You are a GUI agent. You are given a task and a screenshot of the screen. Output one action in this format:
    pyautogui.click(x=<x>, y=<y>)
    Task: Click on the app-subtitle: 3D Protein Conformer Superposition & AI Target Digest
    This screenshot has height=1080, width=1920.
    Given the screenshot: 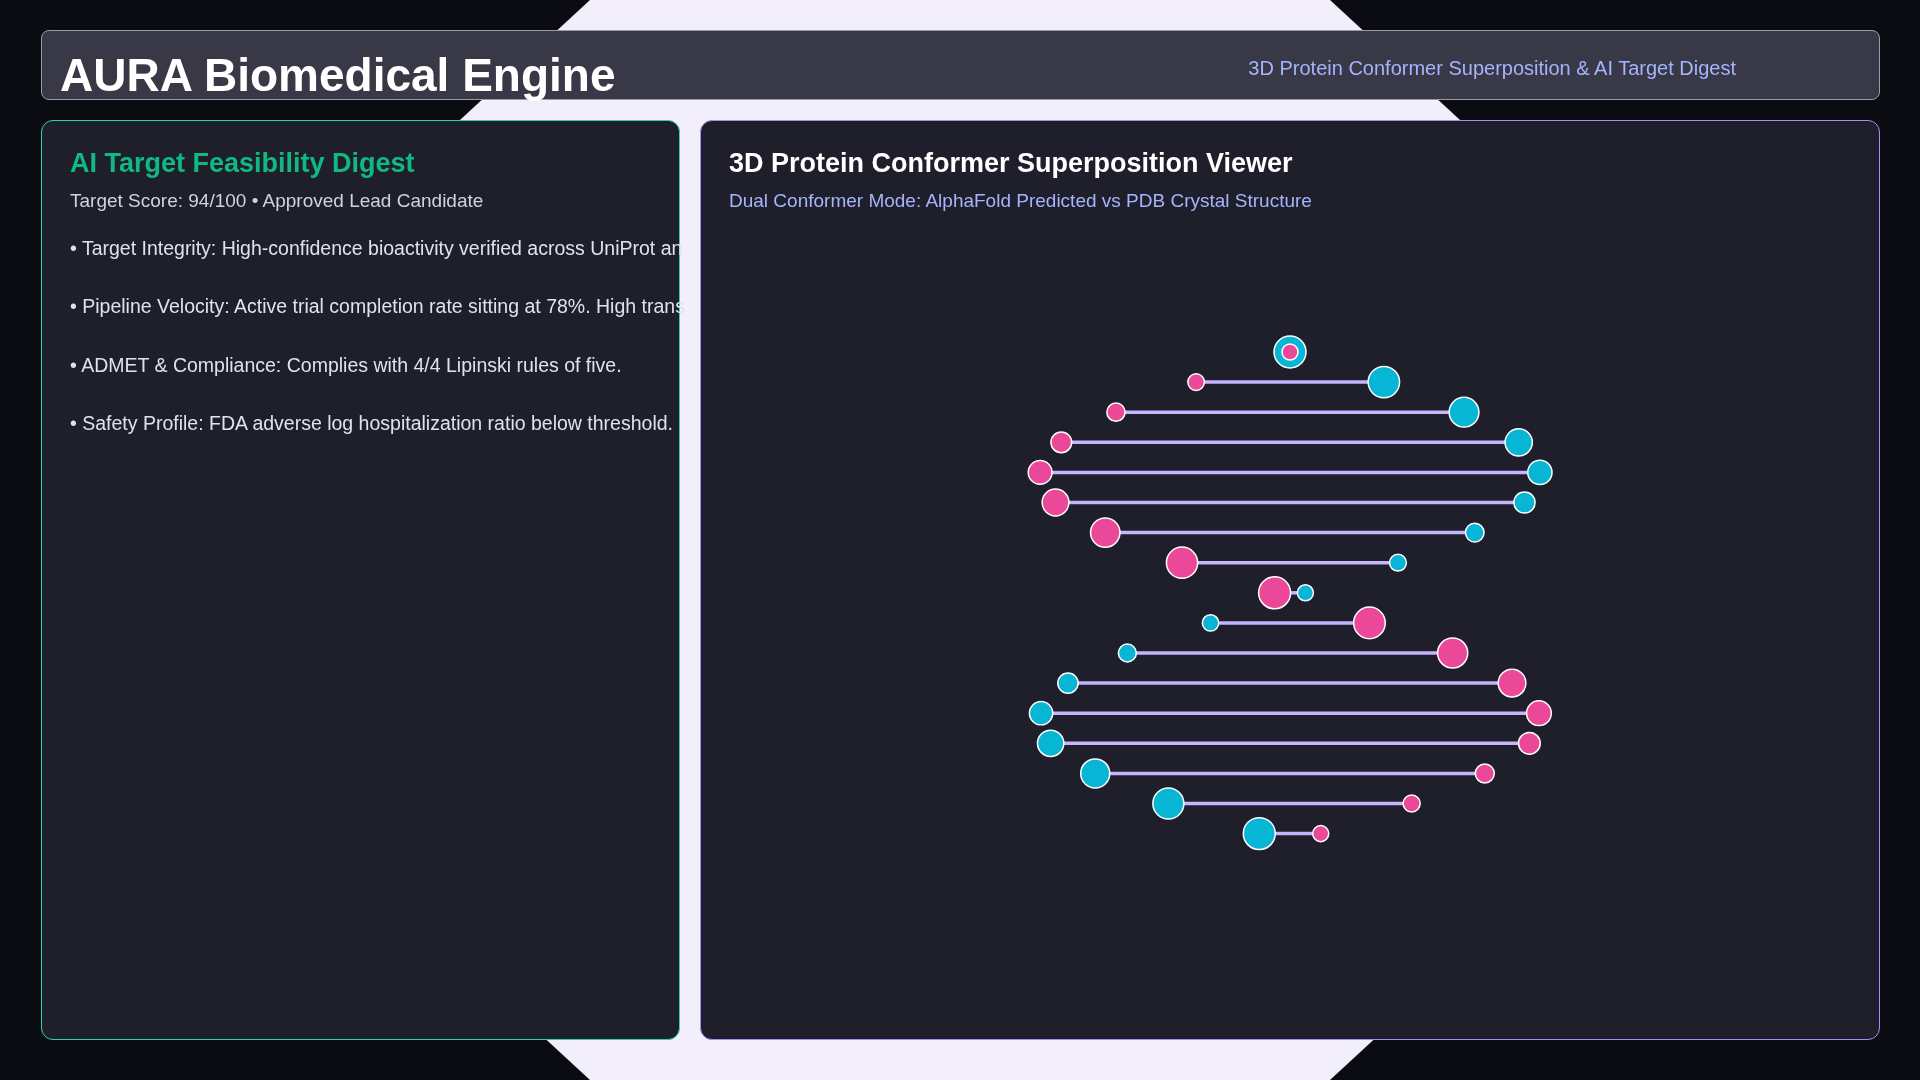 What is the action you would take?
    pyautogui.click(x=1492, y=68)
    